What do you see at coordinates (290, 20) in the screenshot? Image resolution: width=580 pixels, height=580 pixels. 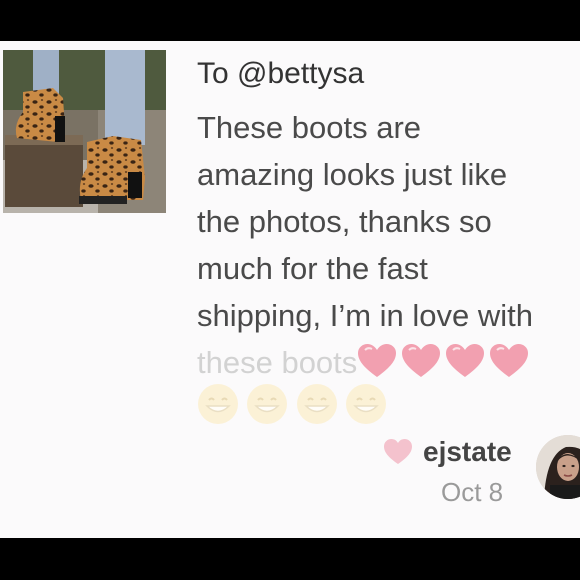 I see `top-letterbox-bar` at bounding box center [290, 20].